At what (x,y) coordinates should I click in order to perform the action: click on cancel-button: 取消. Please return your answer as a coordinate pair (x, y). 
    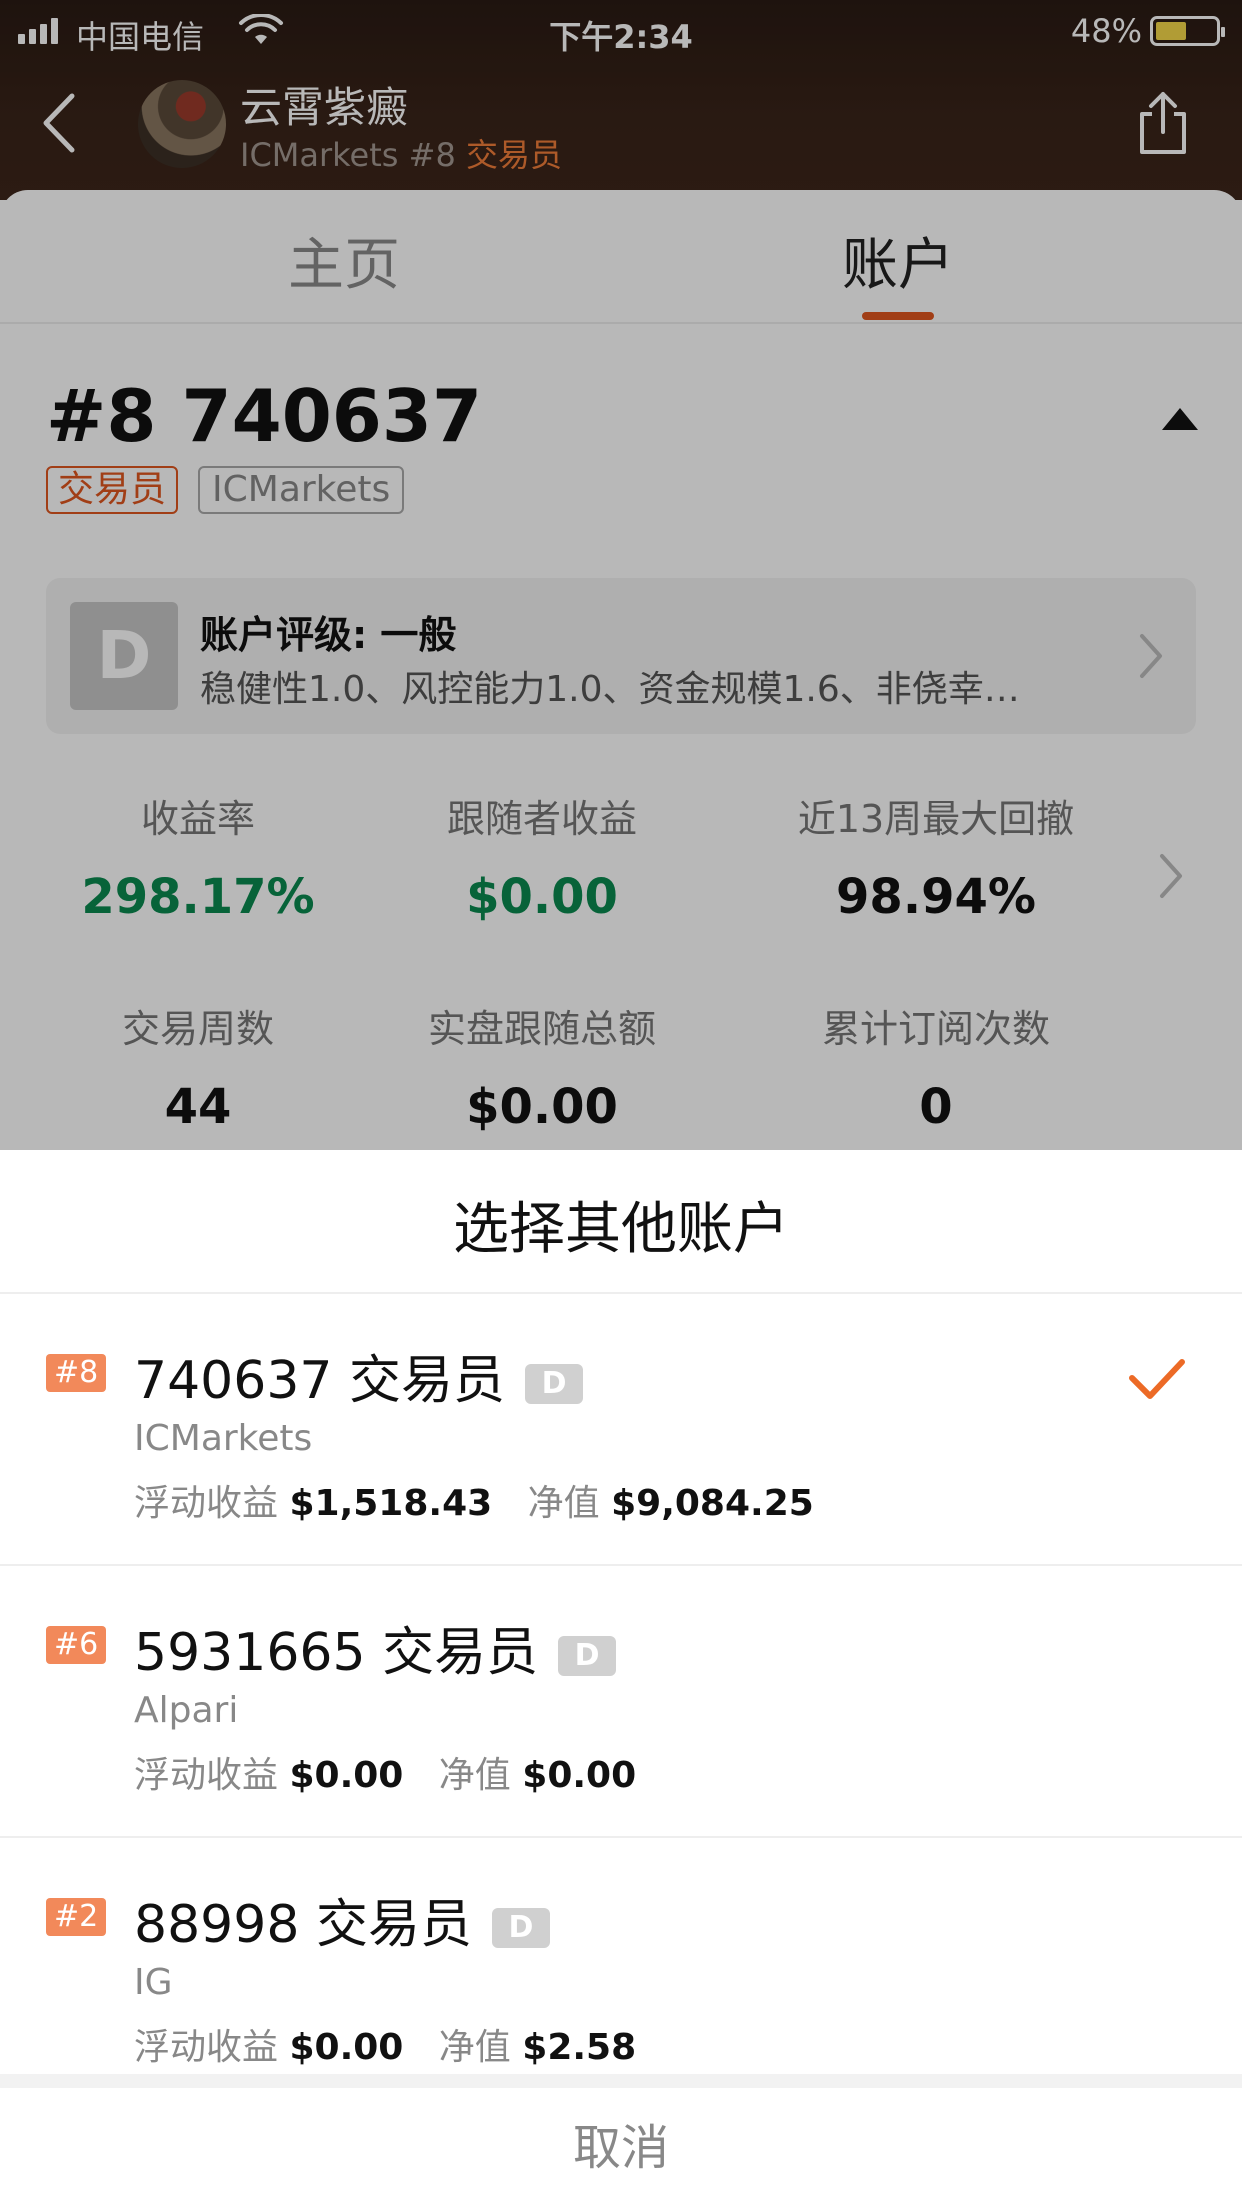
    Looking at the image, I should click on (621, 2148).